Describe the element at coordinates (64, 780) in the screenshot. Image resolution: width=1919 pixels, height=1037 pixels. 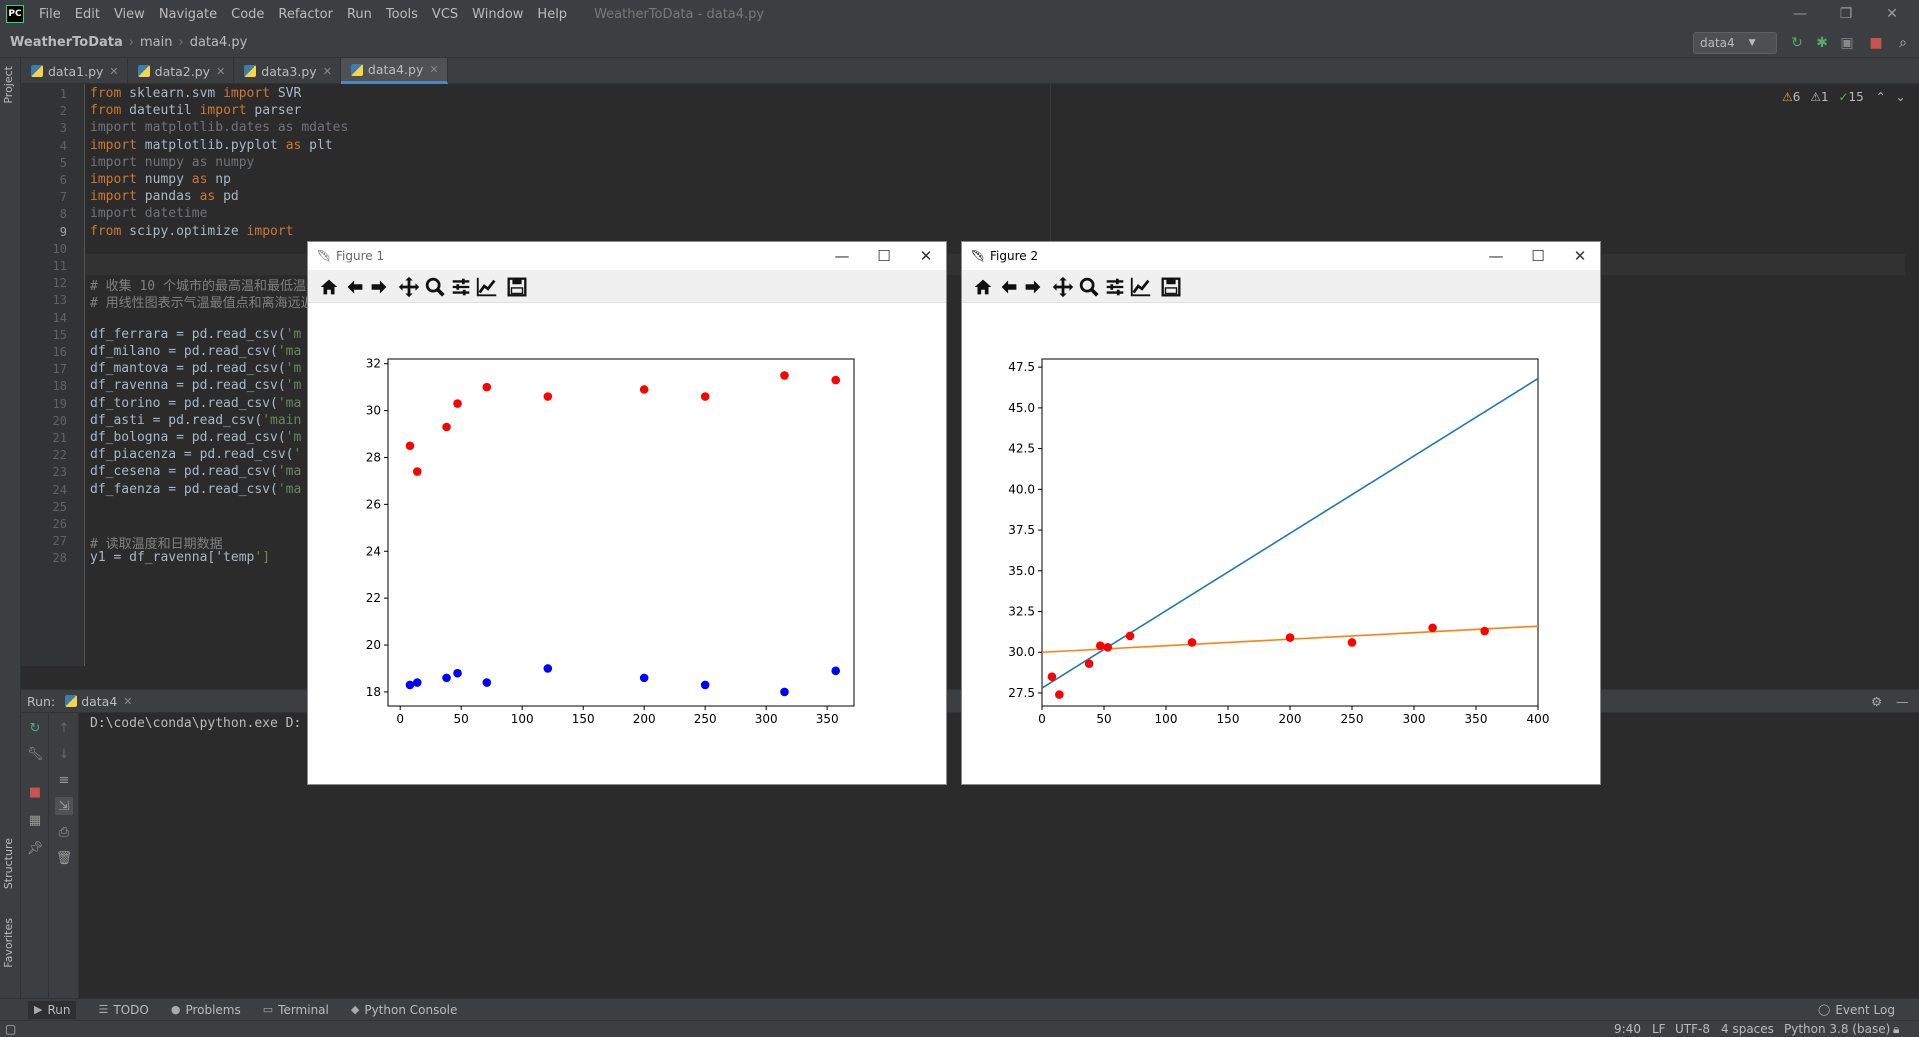
I see `soft-wrap-icon: ≡` at that location.